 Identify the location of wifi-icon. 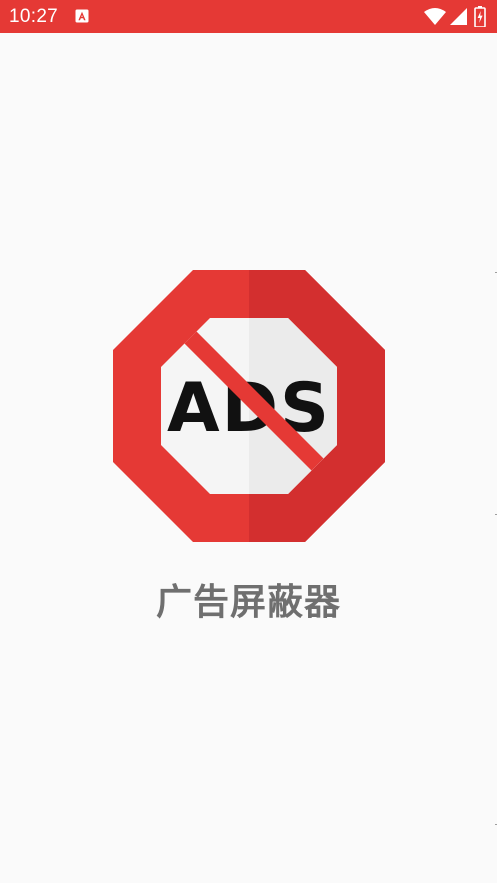
(435, 16).